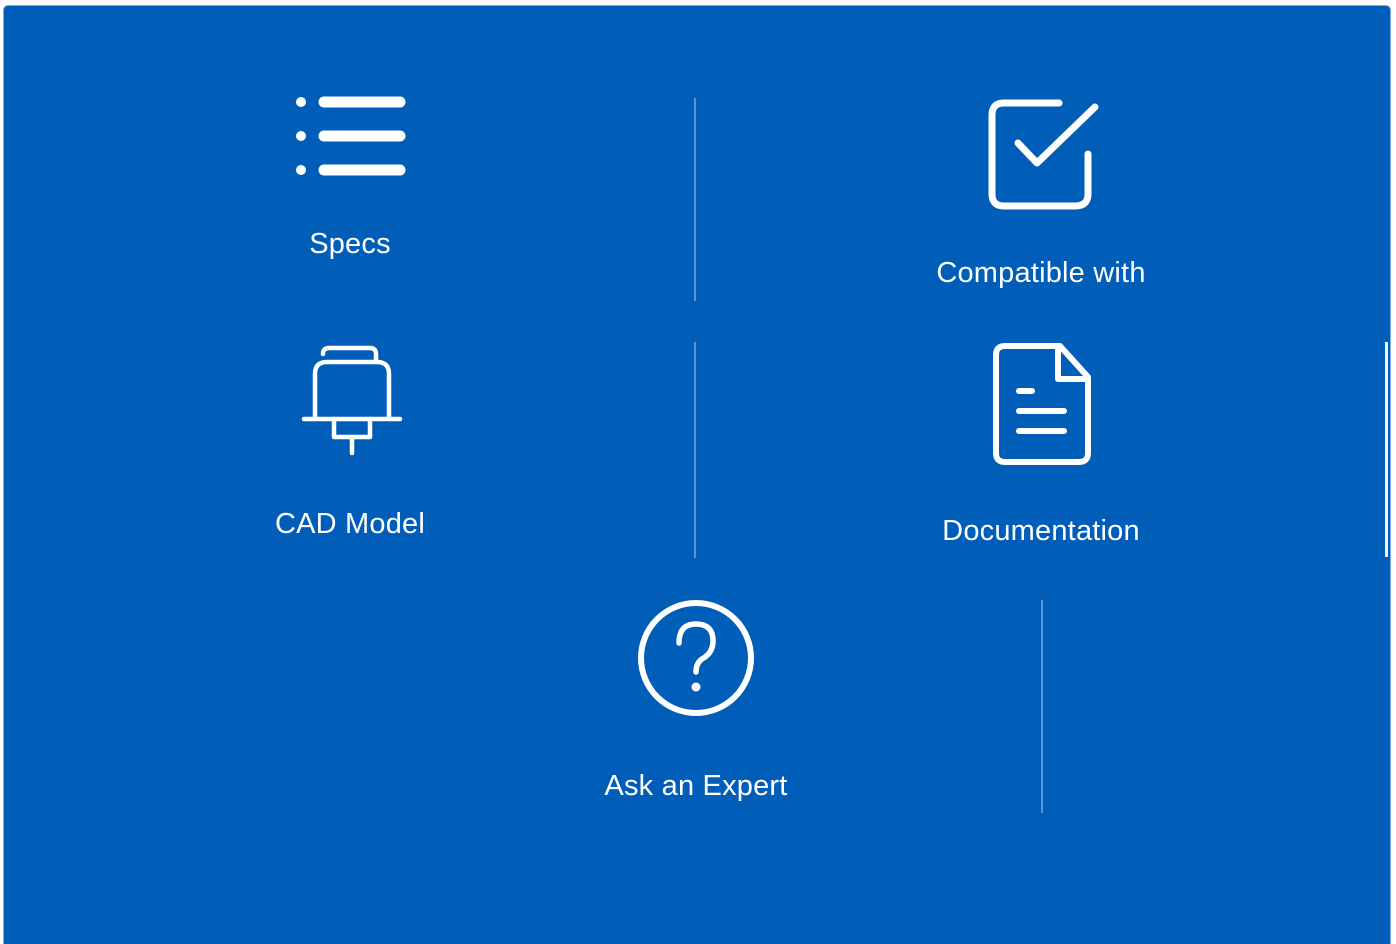  What do you see at coordinates (696, 786) in the screenshot?
I see `ask-an-expert-label: Ask an Expert` at bounding box center [696, 786].